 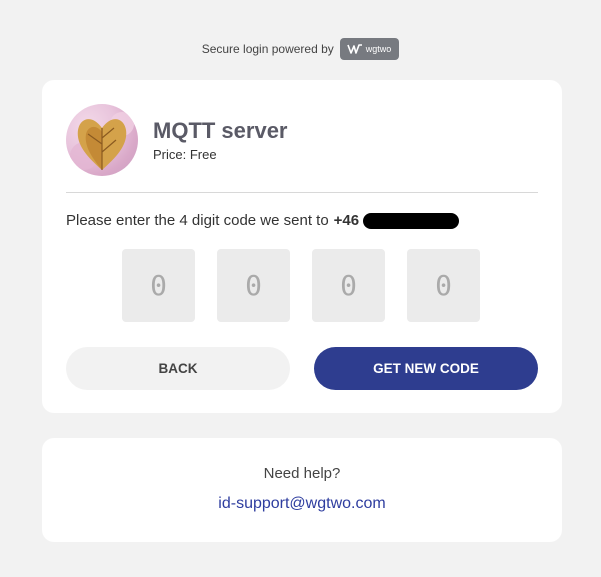 What do you see at coordinates (302, 473) in the screenshot?
I see `help-question: Need help?` at bounding box center [302, 473].